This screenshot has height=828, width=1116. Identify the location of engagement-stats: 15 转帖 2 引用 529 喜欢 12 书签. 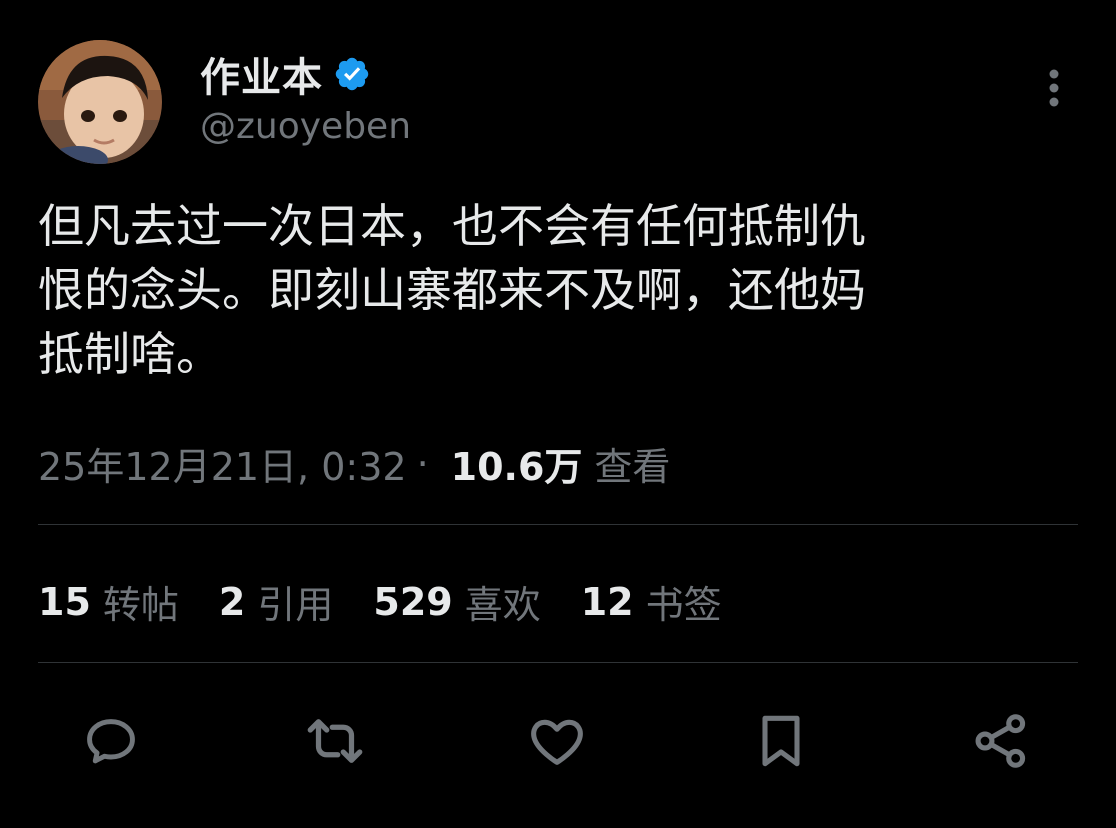
(400, 601).